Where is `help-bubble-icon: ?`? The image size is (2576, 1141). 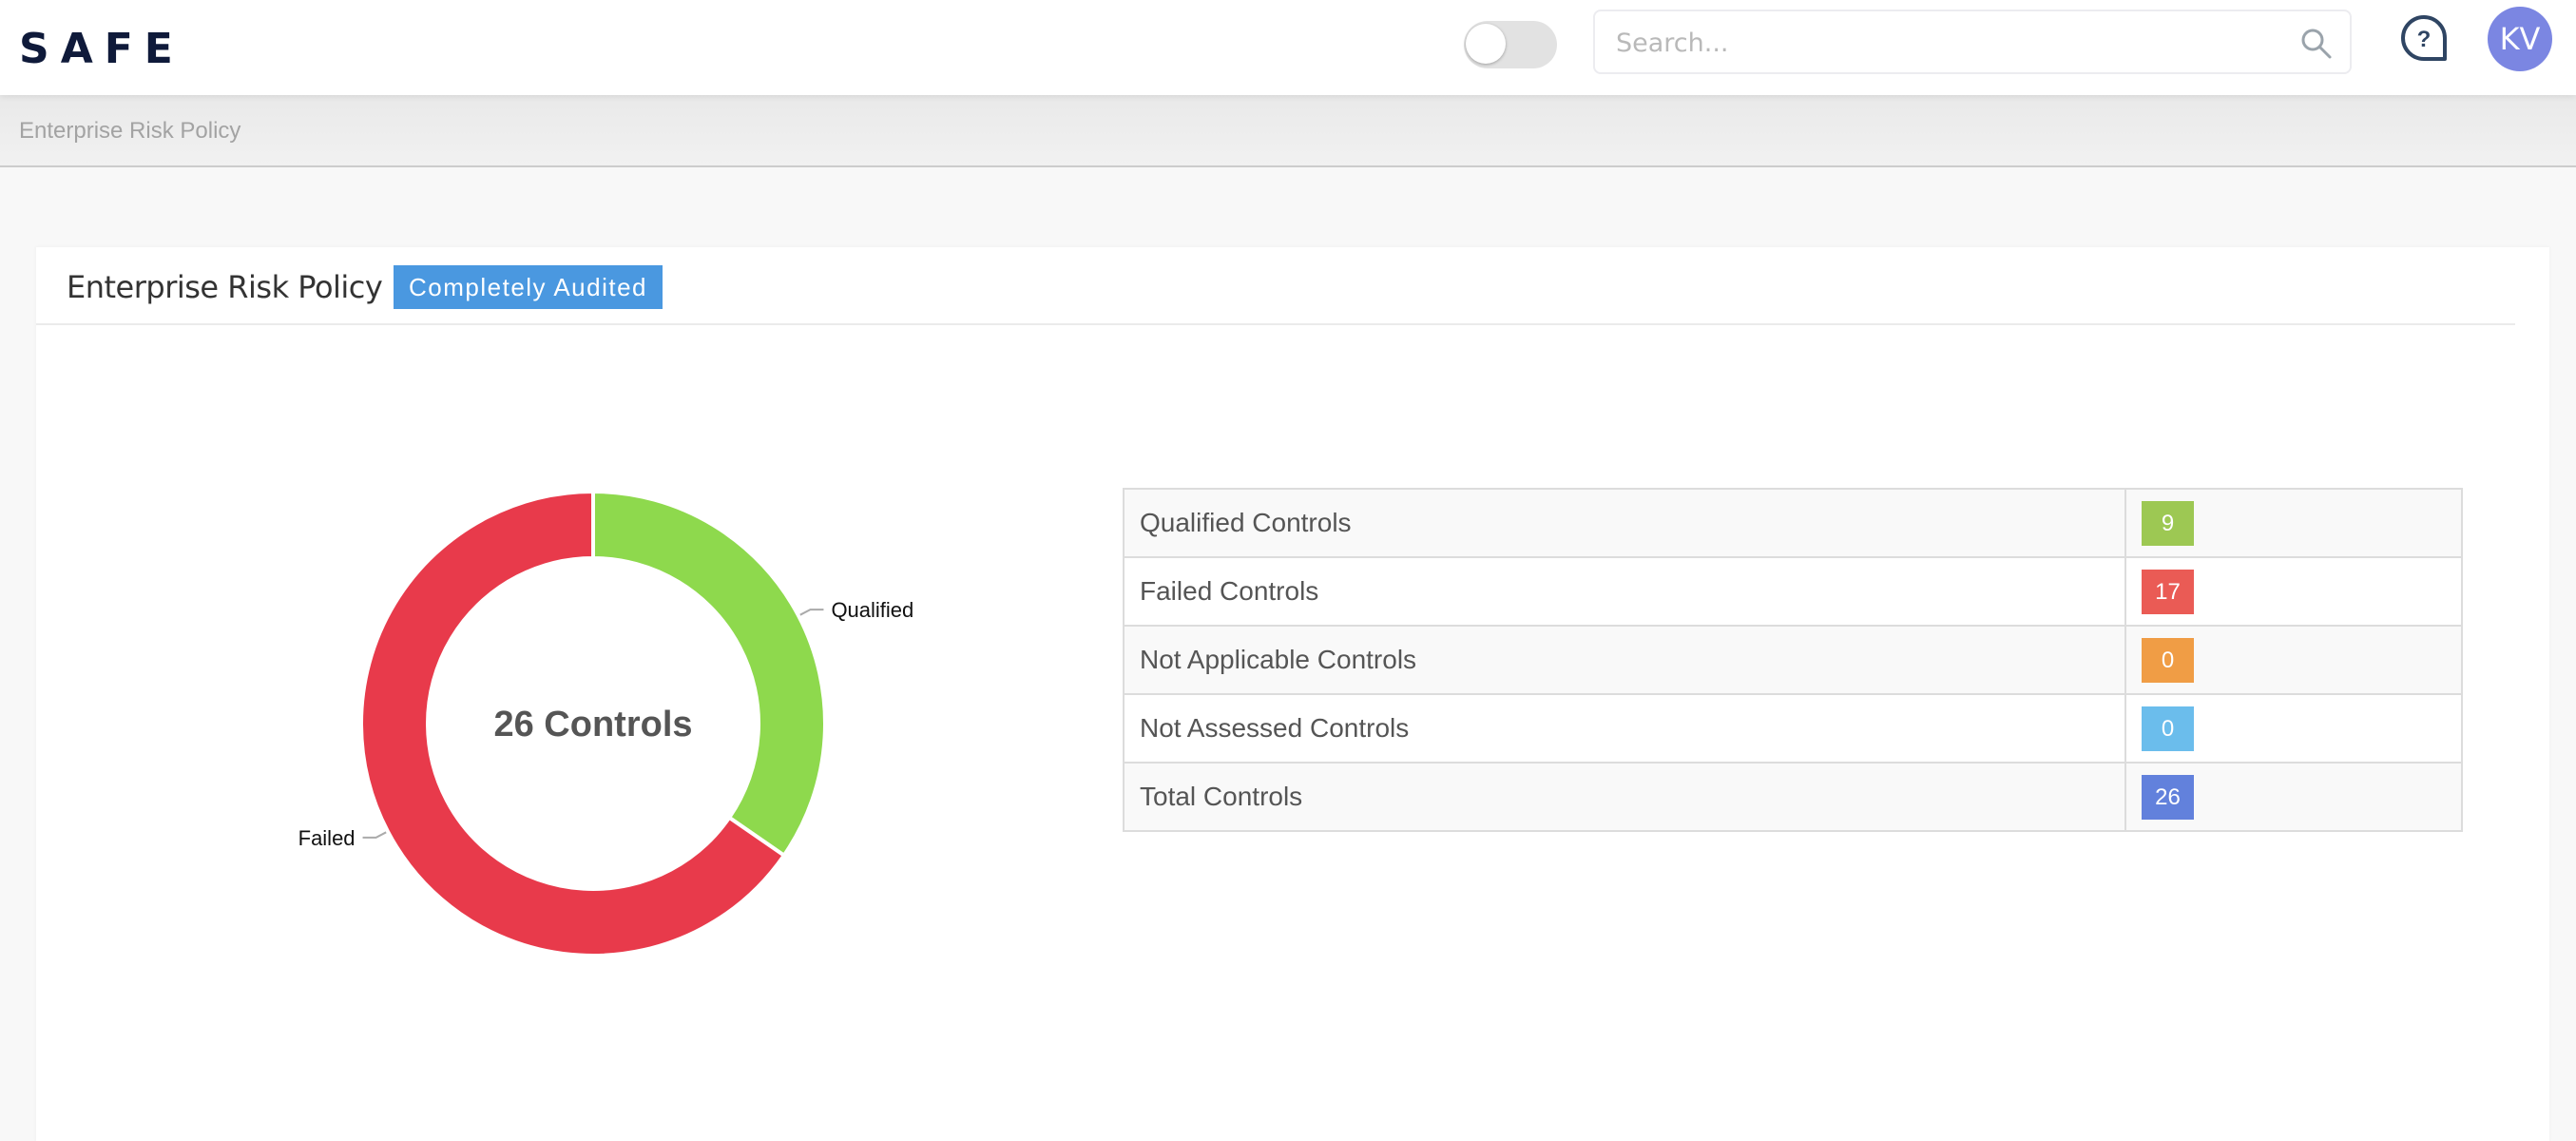 help-bubble-icon: ? is located at coordinates (2424, 38).